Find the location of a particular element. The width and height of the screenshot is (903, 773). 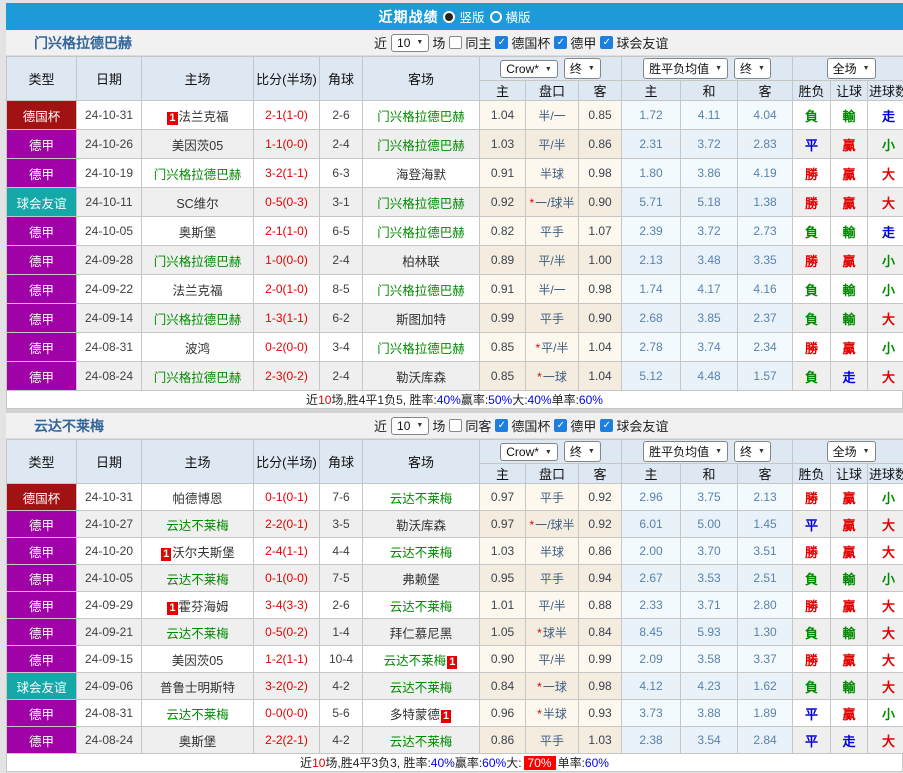

avg-home: 2.33 is located at coordinates (651, 605).